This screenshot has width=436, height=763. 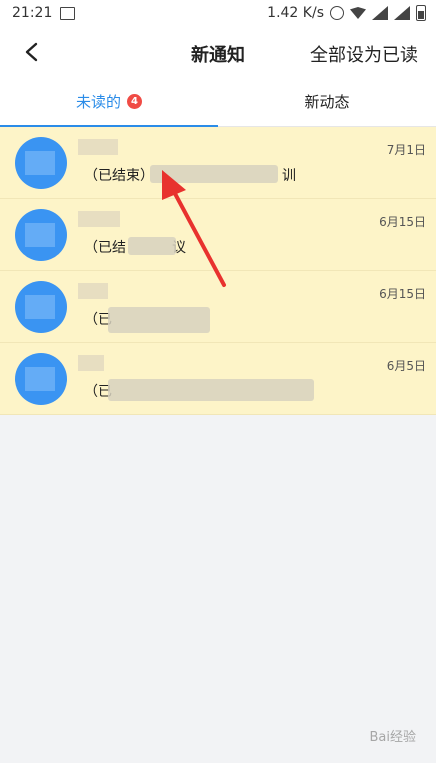 I want to click on tab-updates: 新动态, so click(x=327, y=101).